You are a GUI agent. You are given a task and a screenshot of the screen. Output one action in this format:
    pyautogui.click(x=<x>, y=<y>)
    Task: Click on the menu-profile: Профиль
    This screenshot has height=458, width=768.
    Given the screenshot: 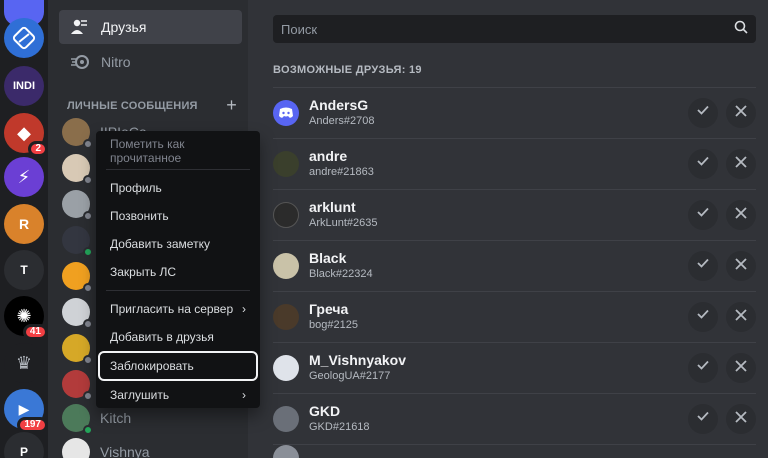 What is the action you would take?
    pyautogui.click(x=178, y=188)
    